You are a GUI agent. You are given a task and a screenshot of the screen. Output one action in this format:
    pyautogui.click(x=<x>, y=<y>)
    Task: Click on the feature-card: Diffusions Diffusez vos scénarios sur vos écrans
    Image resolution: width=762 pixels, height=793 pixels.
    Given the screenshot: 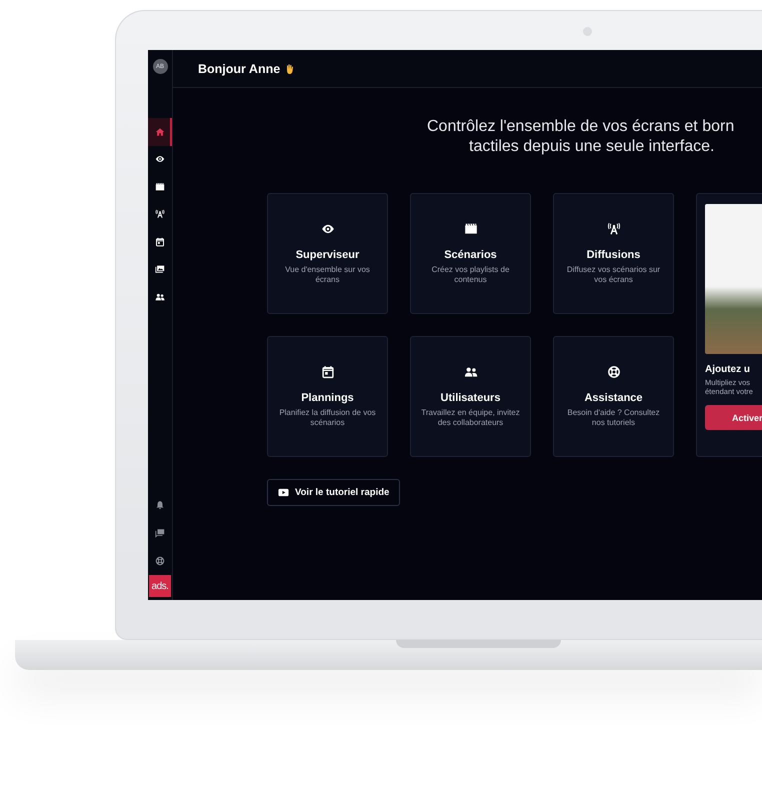 What is the action you would take?
    pyautogui.click(x=613, y=253)
    